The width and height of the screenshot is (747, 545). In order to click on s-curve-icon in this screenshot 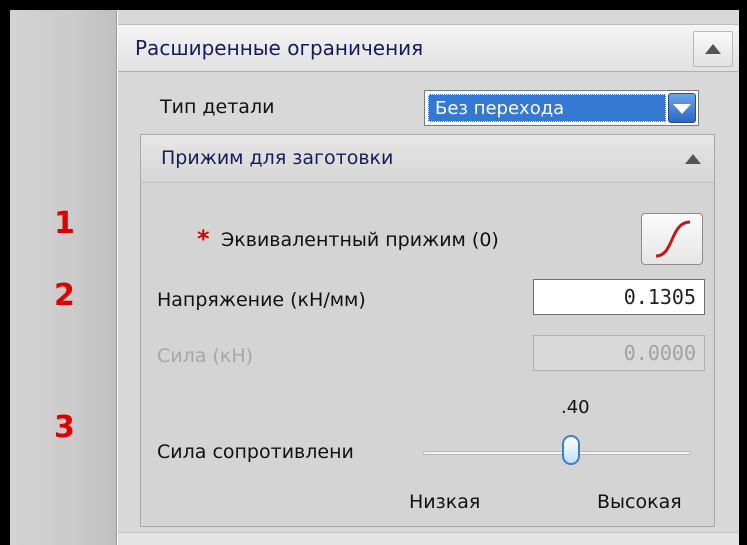, I will do `click(673, 239)`.